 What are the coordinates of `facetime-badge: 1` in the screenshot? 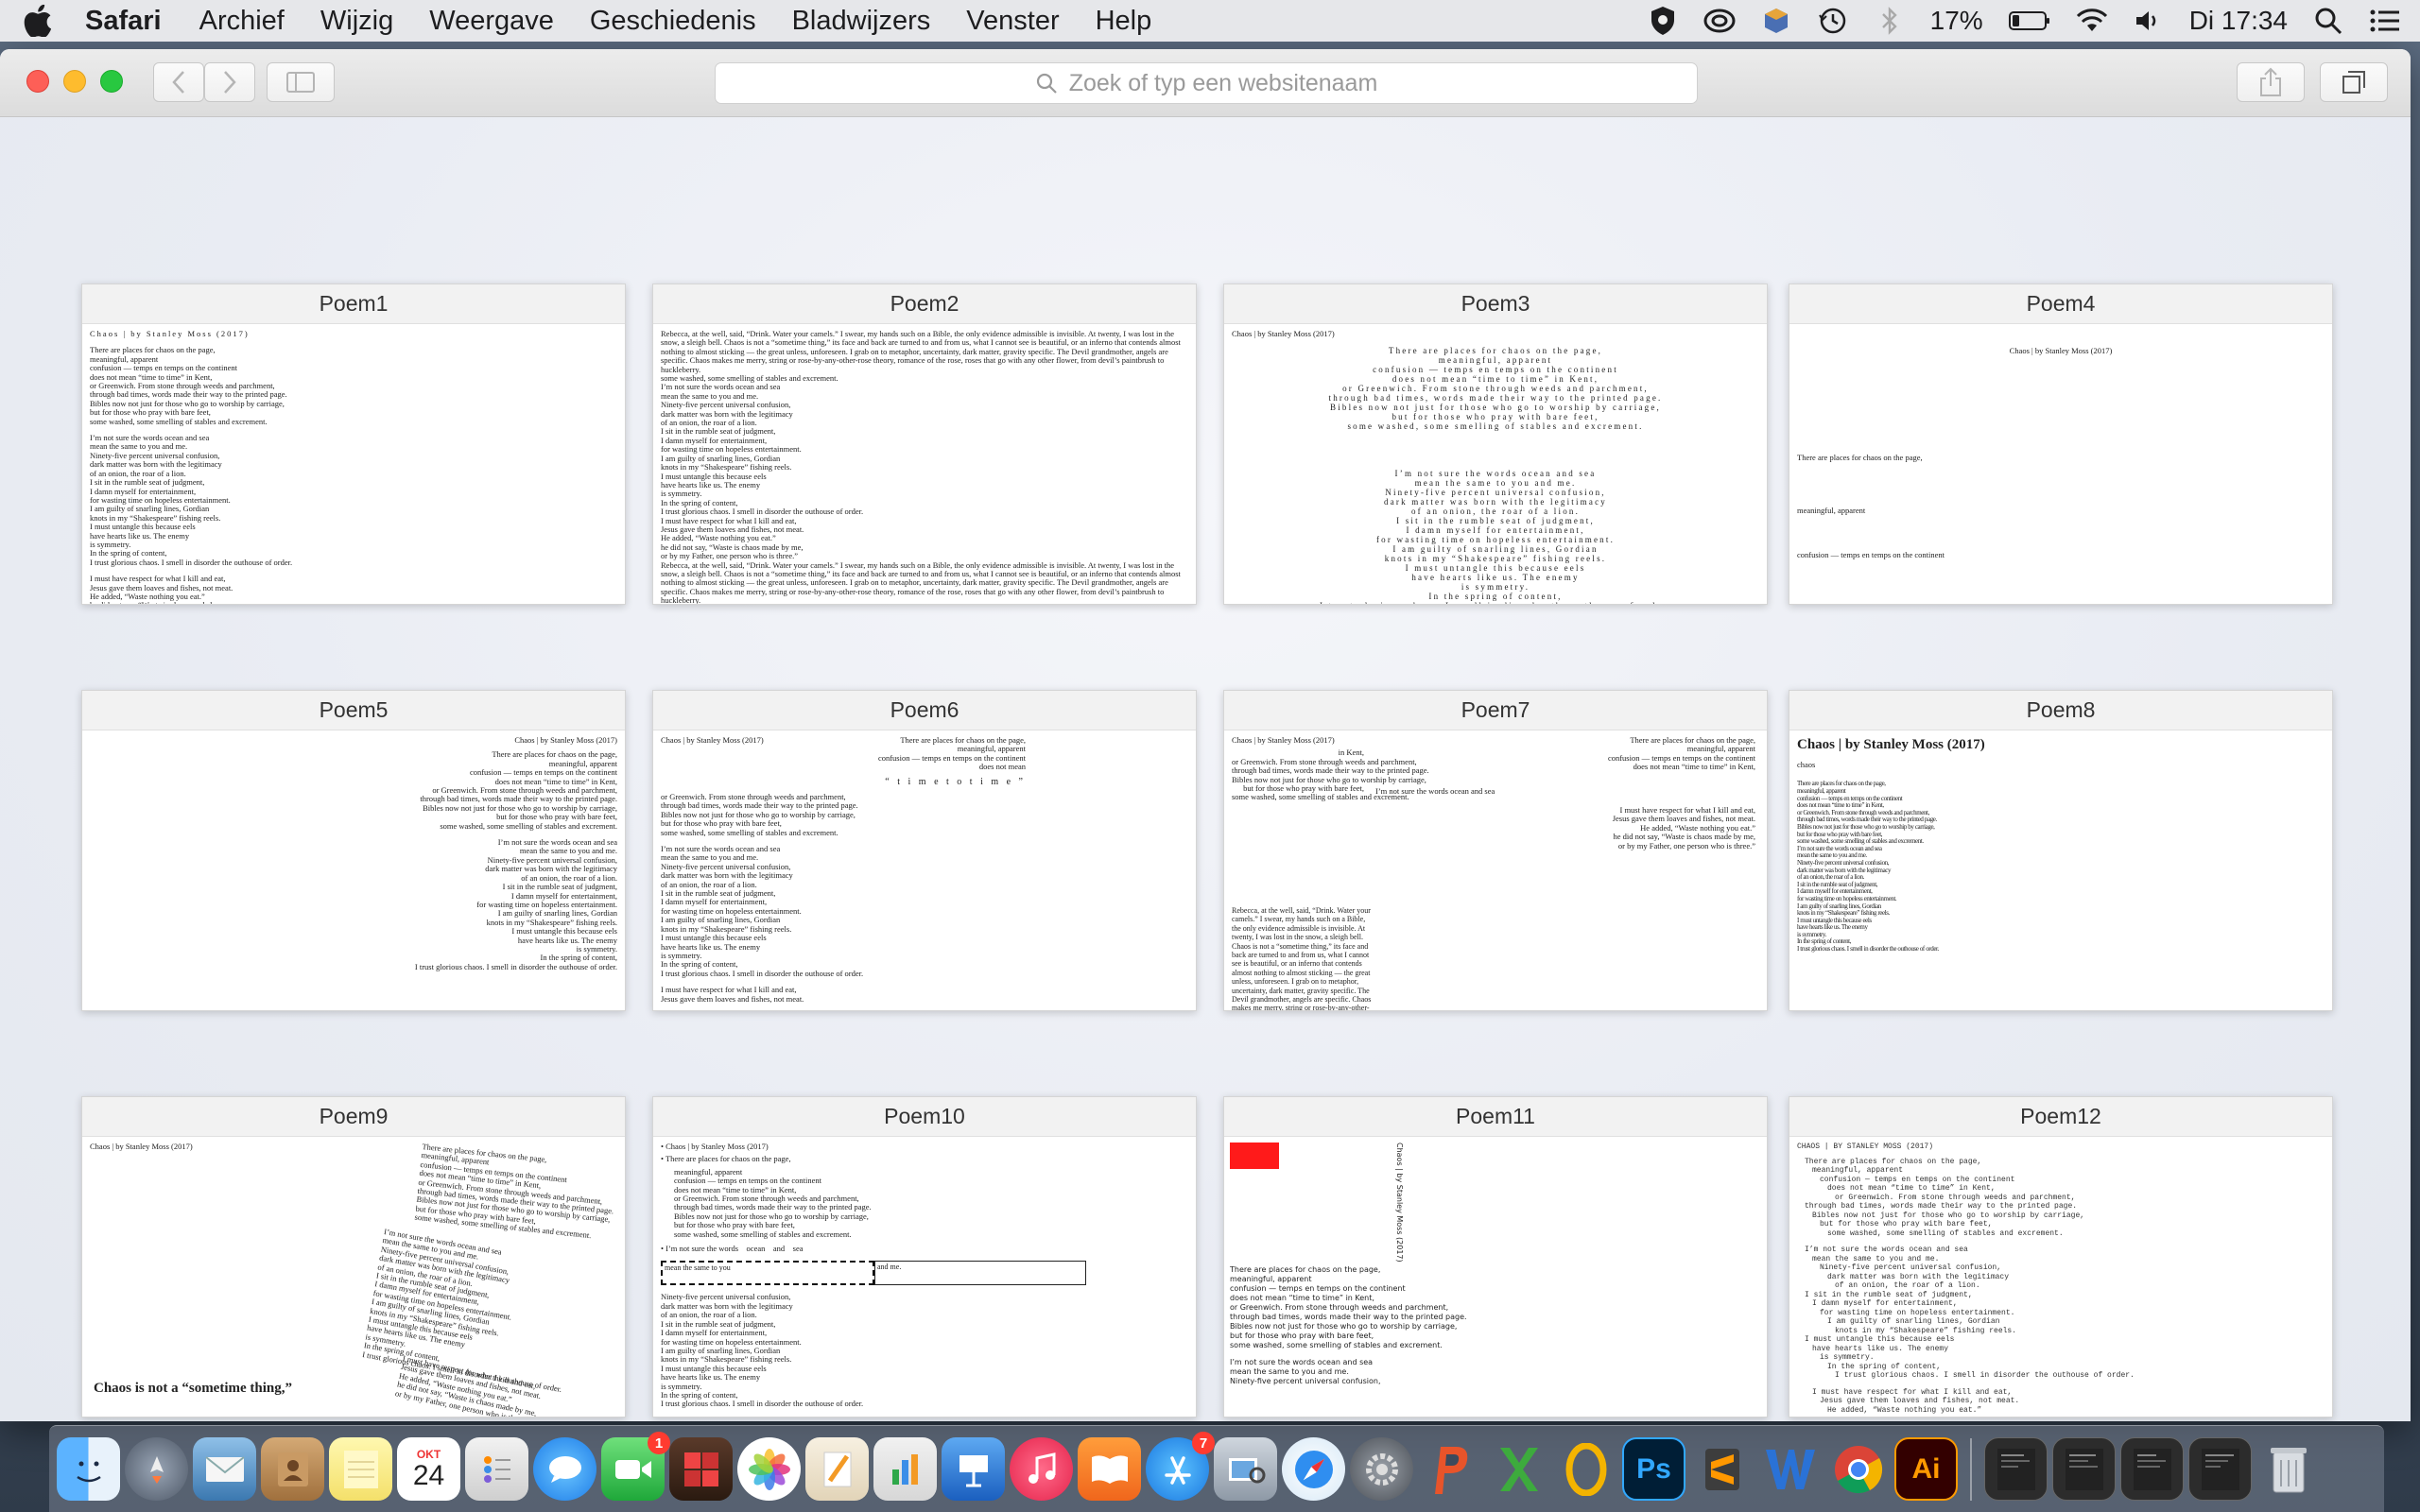 It's located at (659, 1443).